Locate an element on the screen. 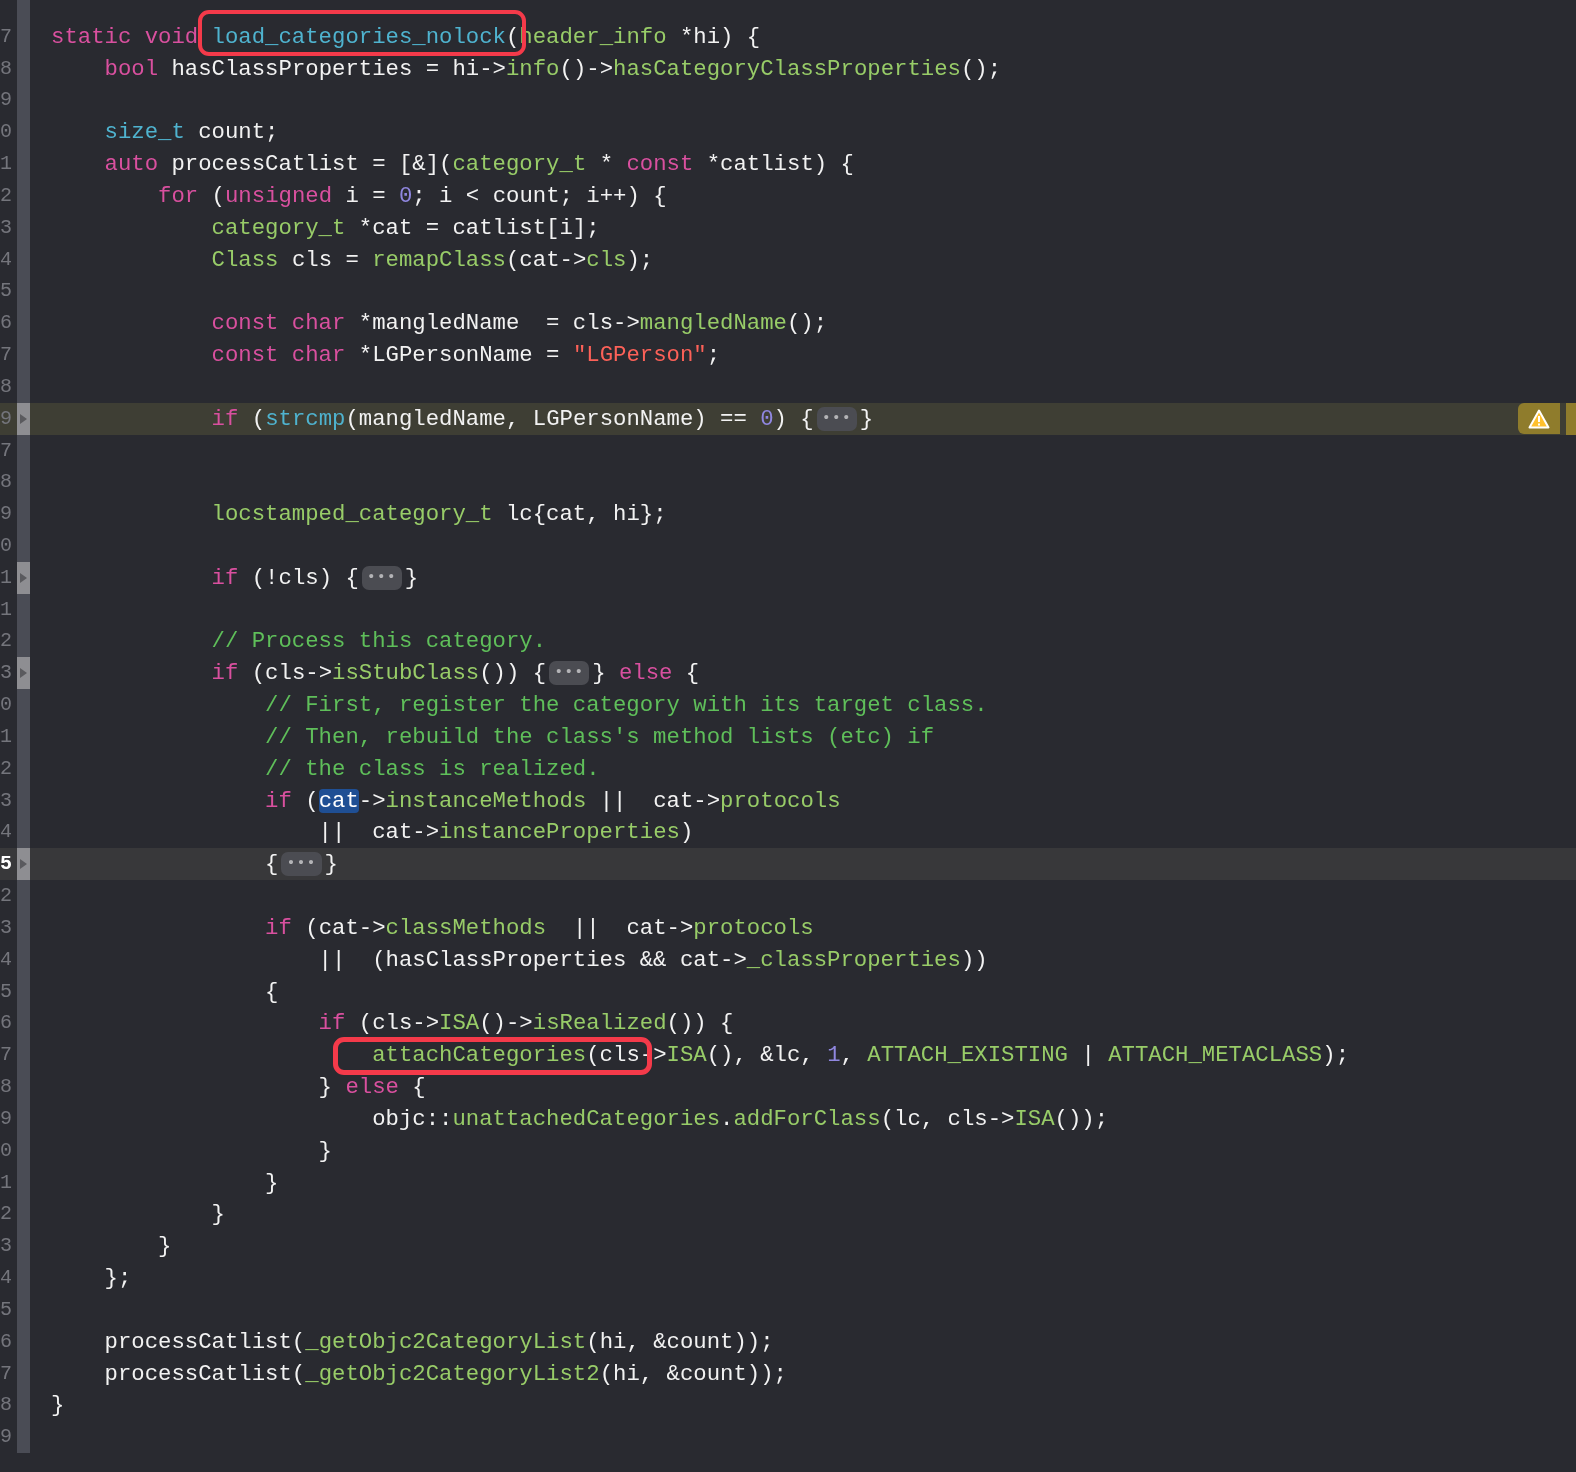  identifier: ATTACH_METACLASS is located at coordinates (1215, 1055).